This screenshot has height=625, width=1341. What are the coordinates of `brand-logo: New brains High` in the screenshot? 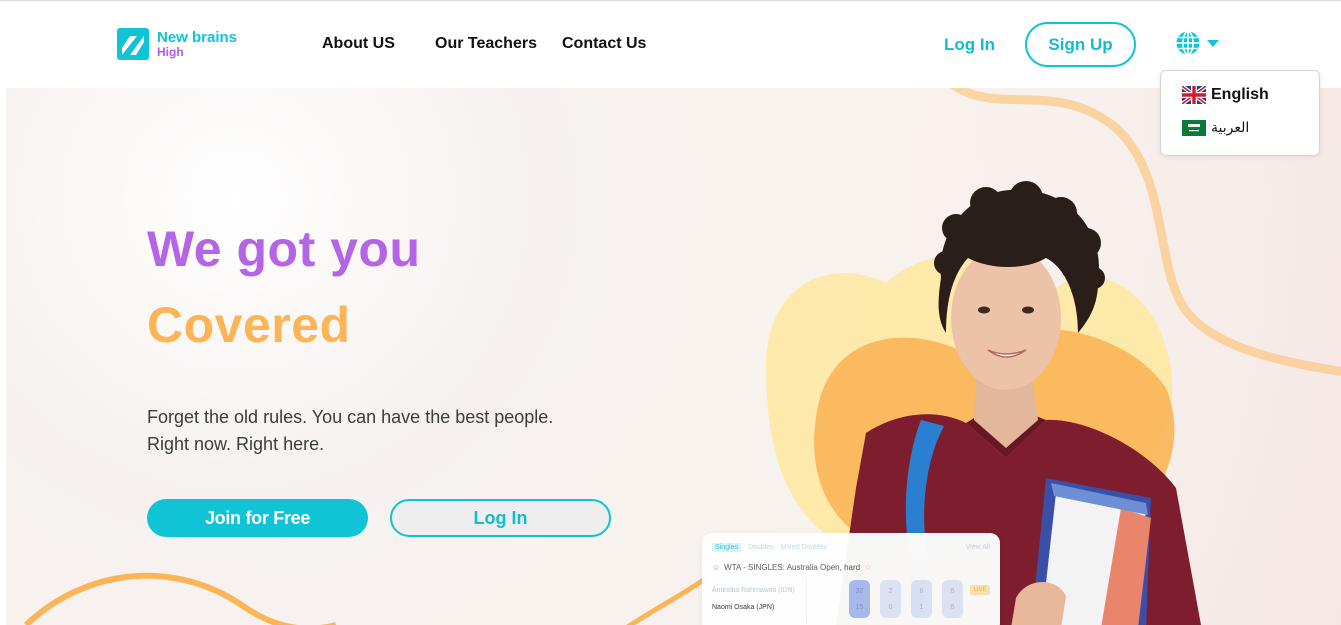 It's located at (177, 44).